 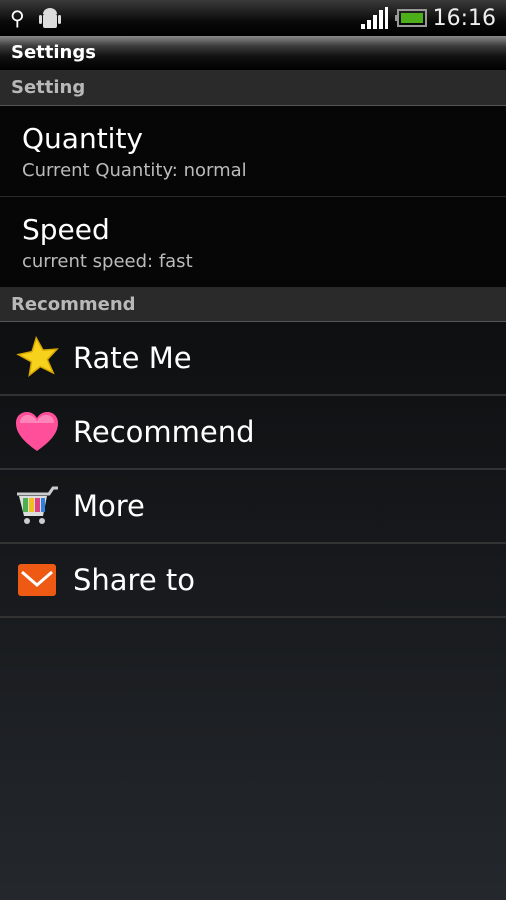 I want to click on section-header-setting: Setting, so click(x=253, y=88).